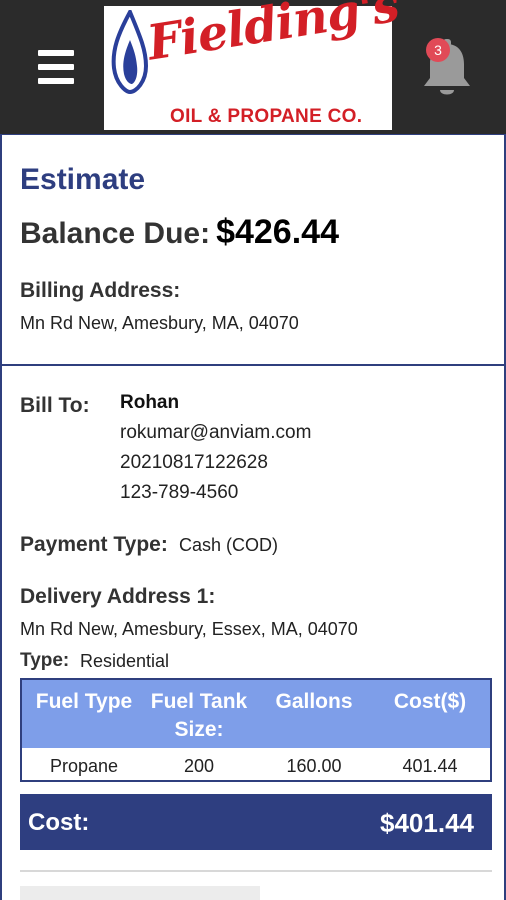 This screenshot has height=900, width=506. Describe the element at coordinates (266, 116) in the screenshot. I see `logo-tagline: OIL & PROPANE CO.` at that location.